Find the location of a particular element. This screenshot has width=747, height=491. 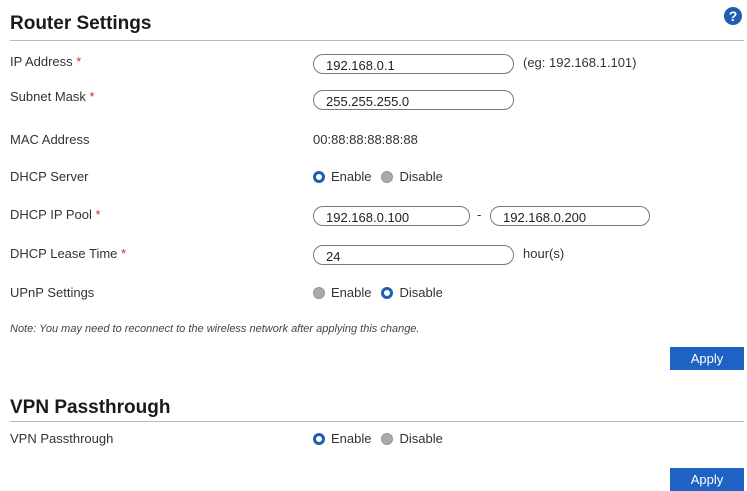

vpn-passthrough-label: VPN Passthrough is located at coordinates (62, 438).